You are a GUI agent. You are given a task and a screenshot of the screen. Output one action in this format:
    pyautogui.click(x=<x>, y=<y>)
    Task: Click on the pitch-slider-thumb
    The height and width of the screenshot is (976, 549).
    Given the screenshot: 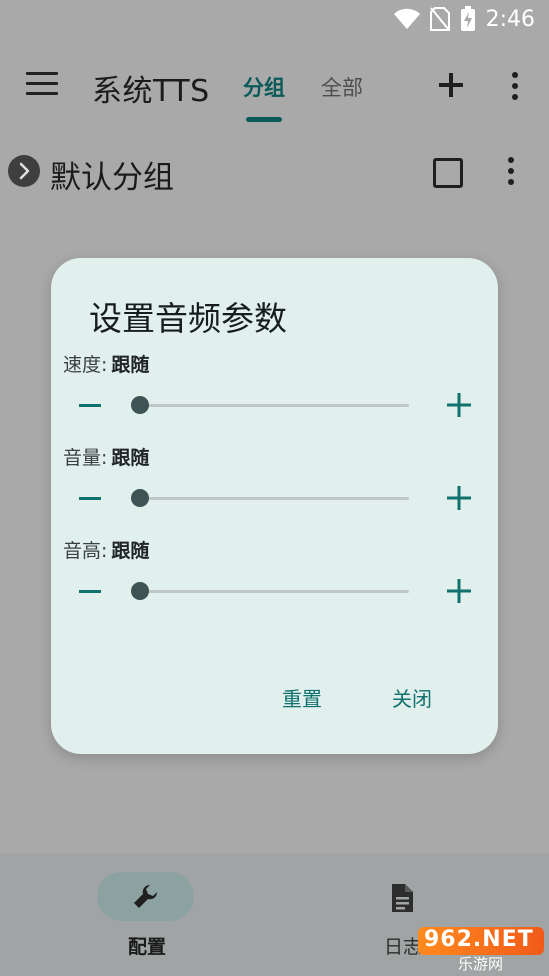 What is the action you would take?
    pyautogui.click(x=140, y=591)
    